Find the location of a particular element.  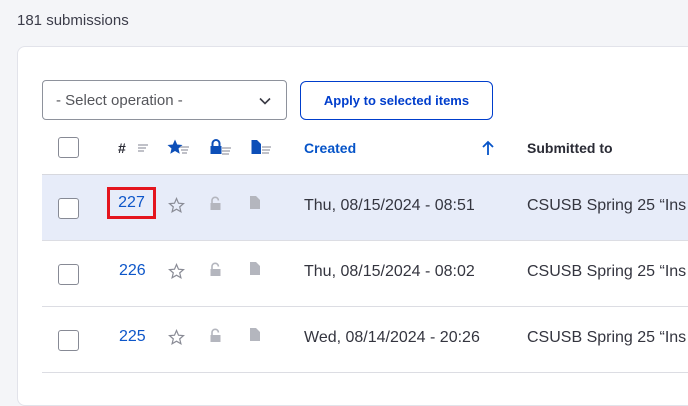

submission-count: 181 submissions is located at coordinates (73, 20).